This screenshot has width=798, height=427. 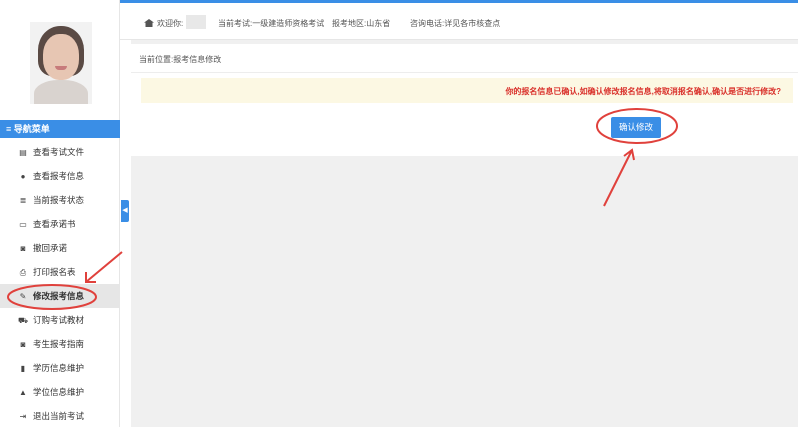 What do you see at coordinates (23, 344) in the screenshot?
I see `guide-book-icon: ◙` at bounding box center [23, 344].